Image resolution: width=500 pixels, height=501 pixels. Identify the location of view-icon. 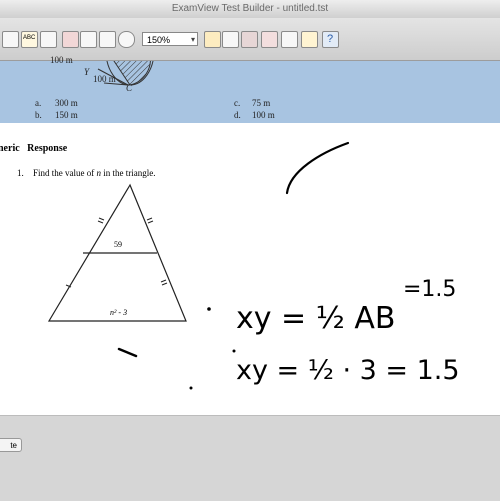
(126, 39).